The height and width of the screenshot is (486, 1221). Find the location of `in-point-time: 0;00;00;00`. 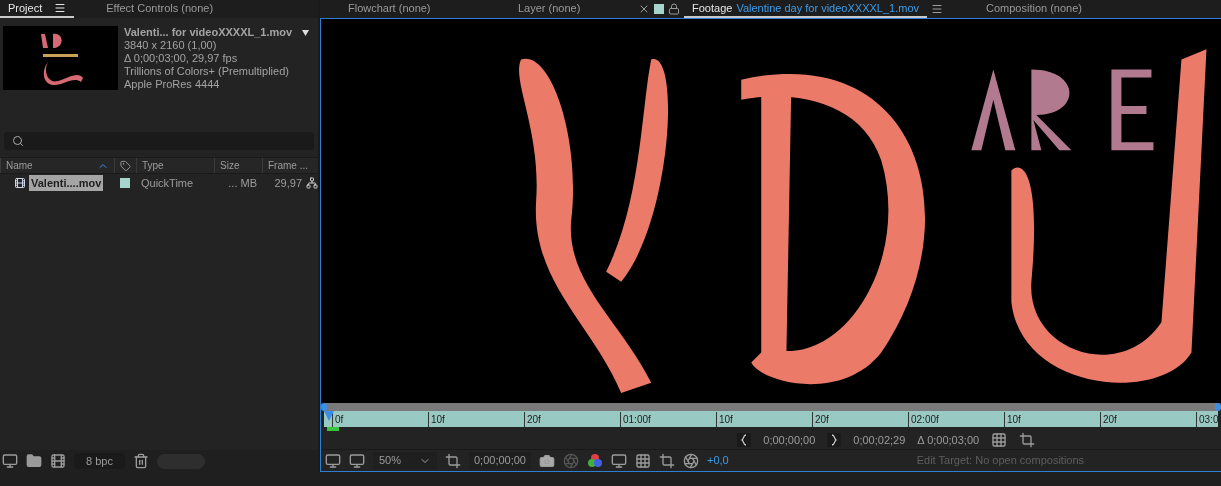

in-point-time: 0;00;00;00 is located at coordinates (789, 440).